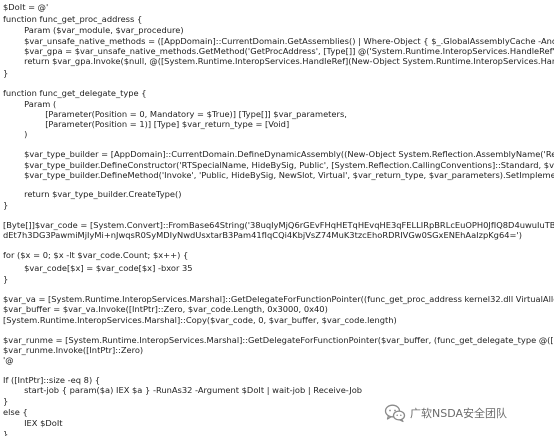  Describe the element at coordinates (73, 350) in the screenshot. I see `code-line: $var_runme.Invoke([IntPtr]::Zero)` at that location.